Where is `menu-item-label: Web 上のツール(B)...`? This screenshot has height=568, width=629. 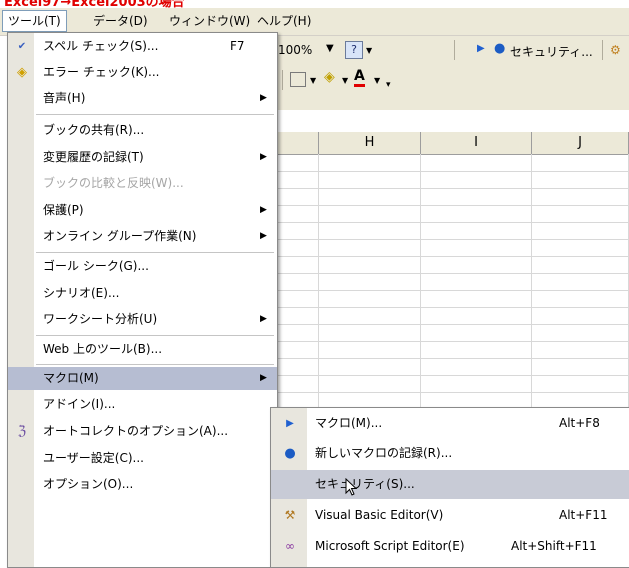 menu-item-label: Web 上のツール(B)... is located at coordinates (103, 349).